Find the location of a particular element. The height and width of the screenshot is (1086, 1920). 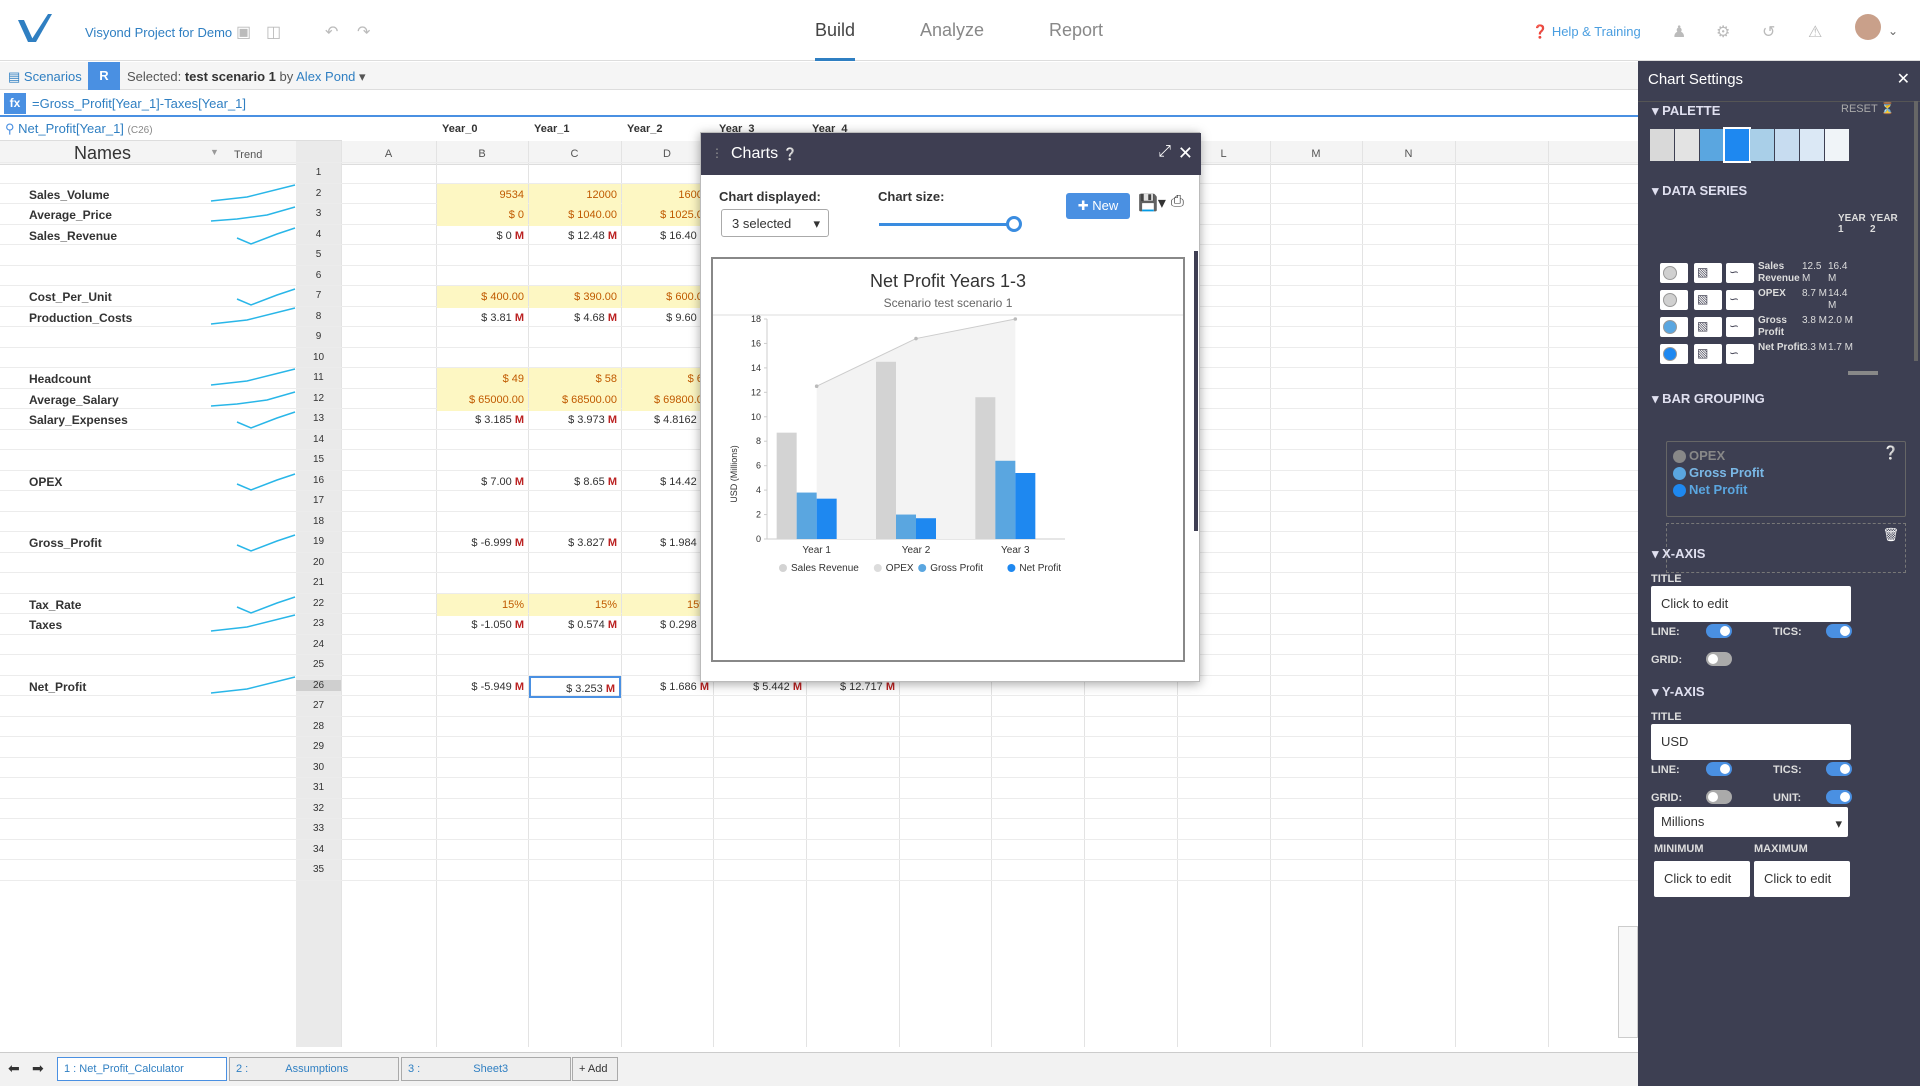

row-number: 31 is located at coordinates (318, 787).